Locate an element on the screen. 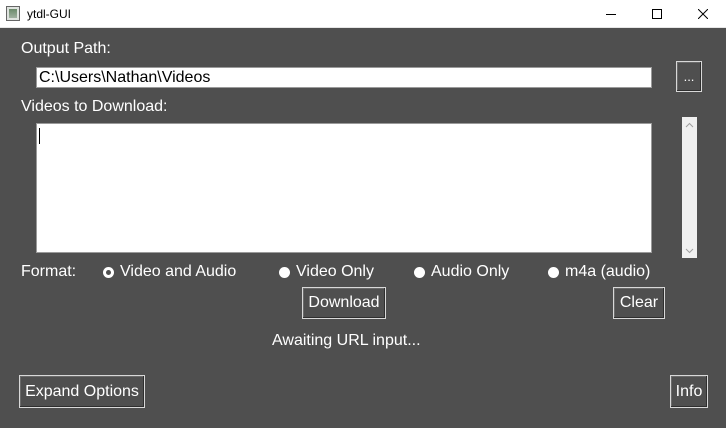  videos-label: Videos to Download: is located at coordinates (94, 106).